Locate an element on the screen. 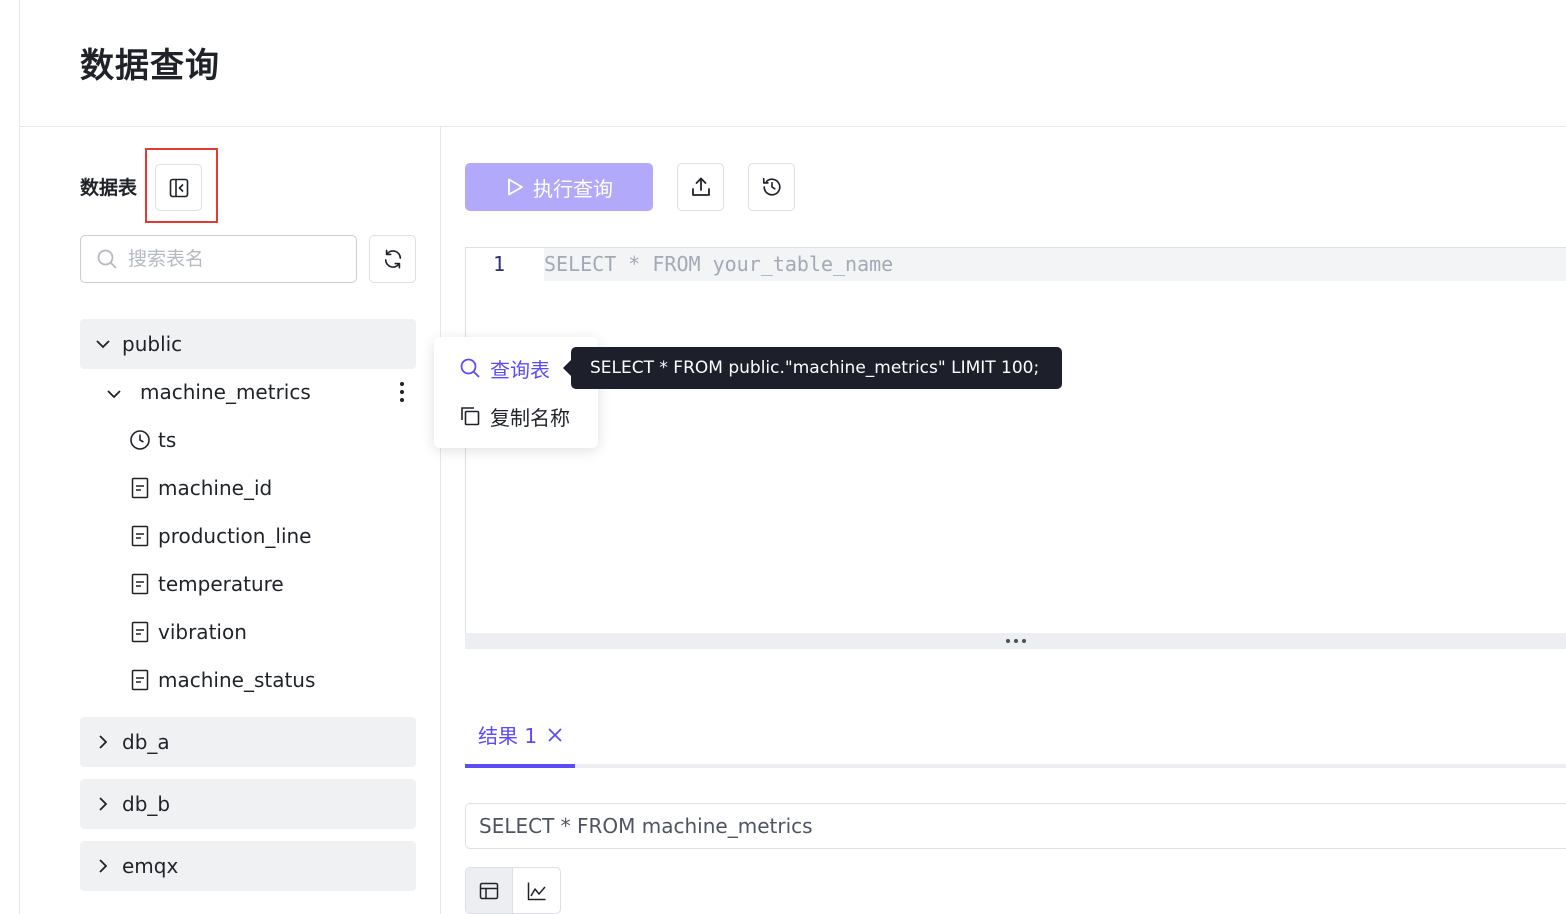 The height and width of the screenshot is (914, 1566). tree-db-db-a: db_a is located at coordinates (248, 742).